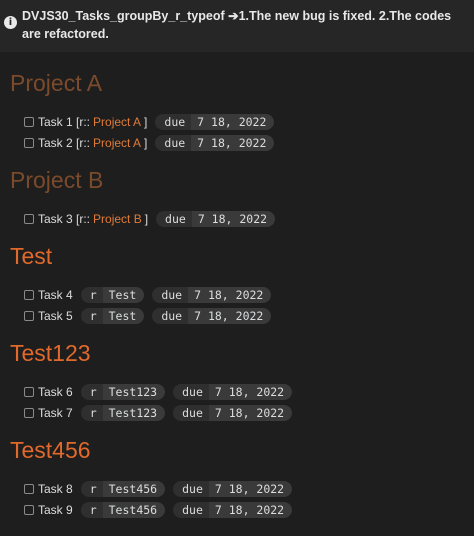  What do you see at coordinates (55, 413) in the screenshot?
I see `task-label: Task 7` at bounding box center [55, 413].